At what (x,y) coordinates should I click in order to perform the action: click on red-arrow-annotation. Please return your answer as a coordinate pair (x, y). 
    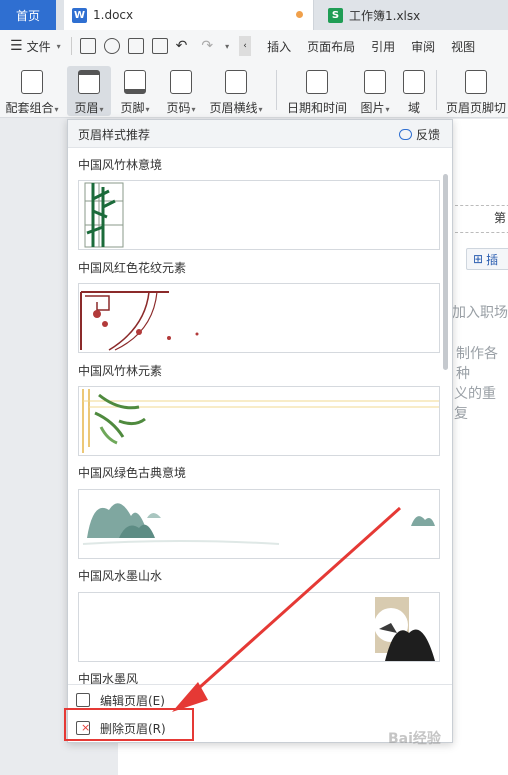
    Looking at the image, I should click on (287, 609).